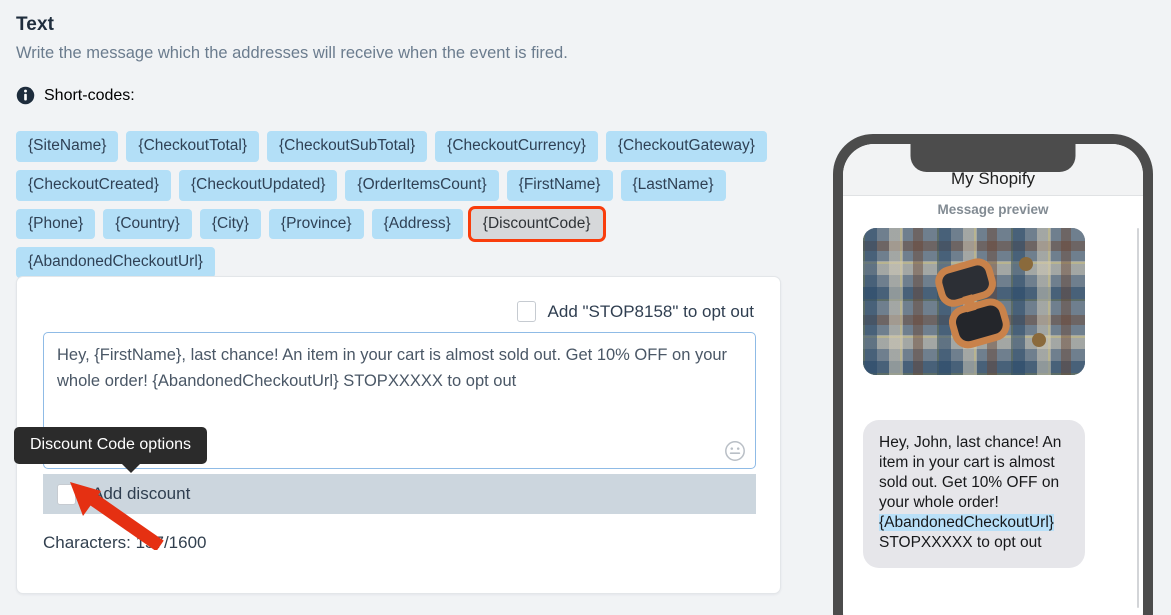 The height and width of the screenshot is (615, 1171). I want to click on optout-row: Add "STOP8158" to opt out, so click(635, 311).